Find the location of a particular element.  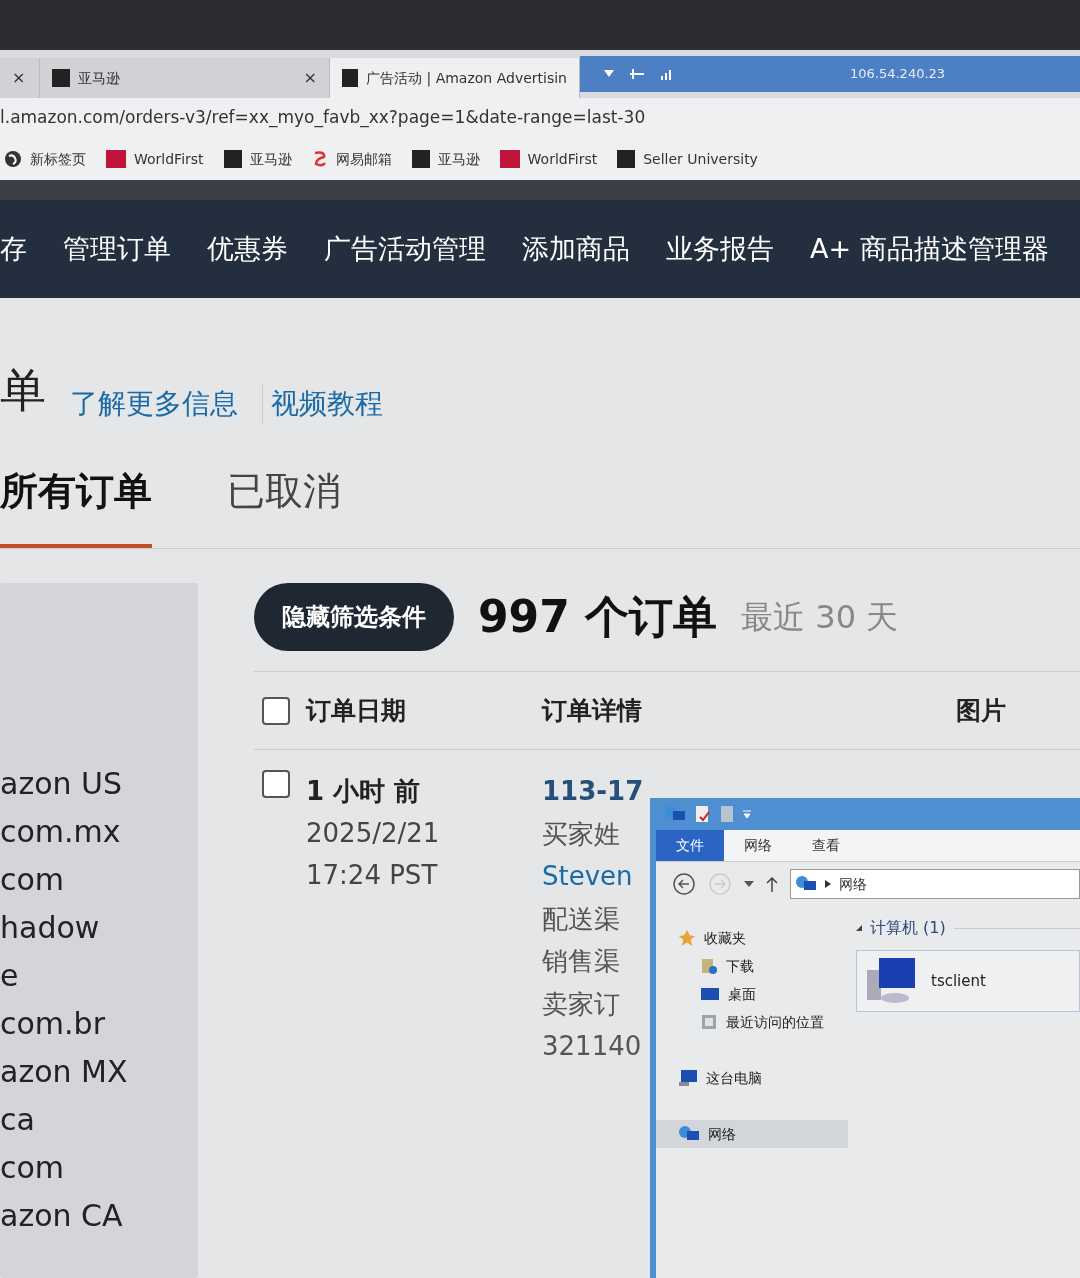

order-detail: Steven is located at coordinates (588, 876).